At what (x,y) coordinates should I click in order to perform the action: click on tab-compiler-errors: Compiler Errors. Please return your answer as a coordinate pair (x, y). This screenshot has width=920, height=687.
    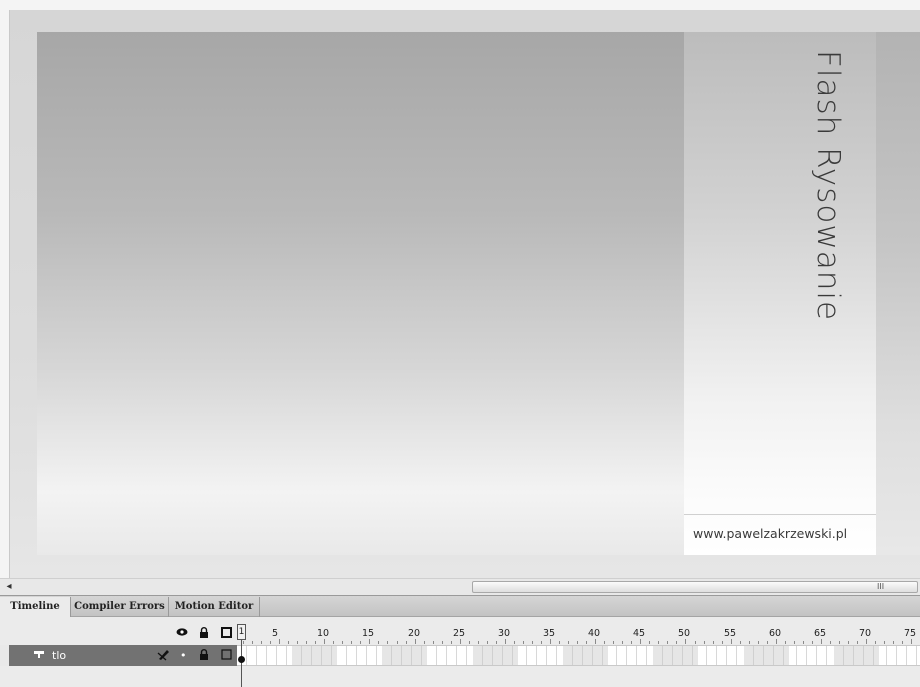
    Looking at the image, I should click on (120, 607).